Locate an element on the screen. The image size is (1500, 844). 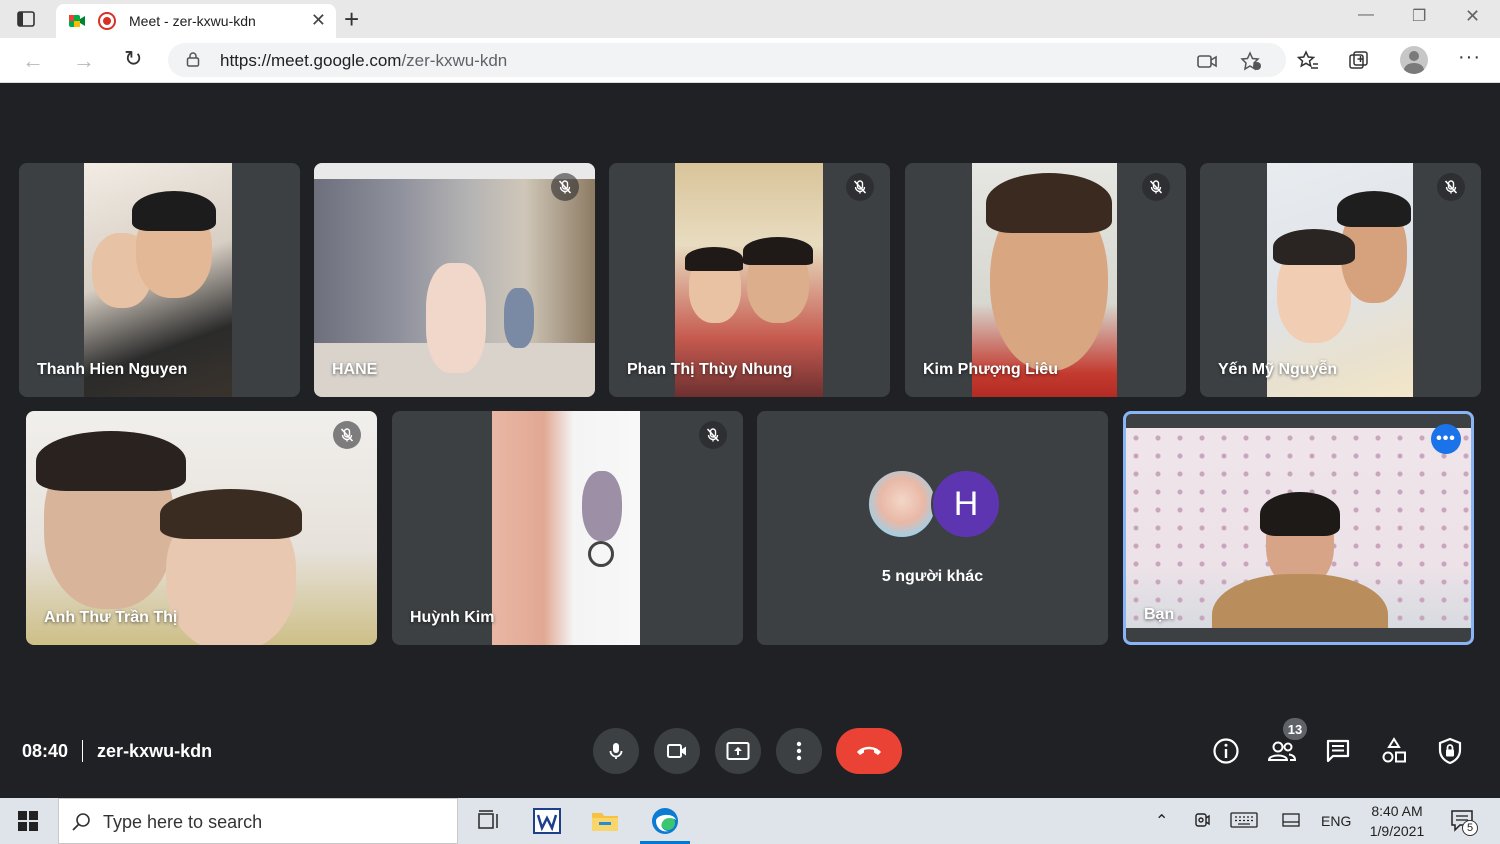
more-vertical-icon is located at coordinates (799, 751).